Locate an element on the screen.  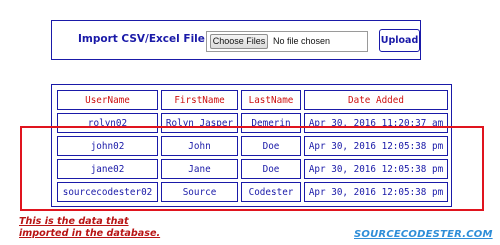
cell-date-added: Apr 30, 2016 11:20:37 am is located at coordinates (376, 123).